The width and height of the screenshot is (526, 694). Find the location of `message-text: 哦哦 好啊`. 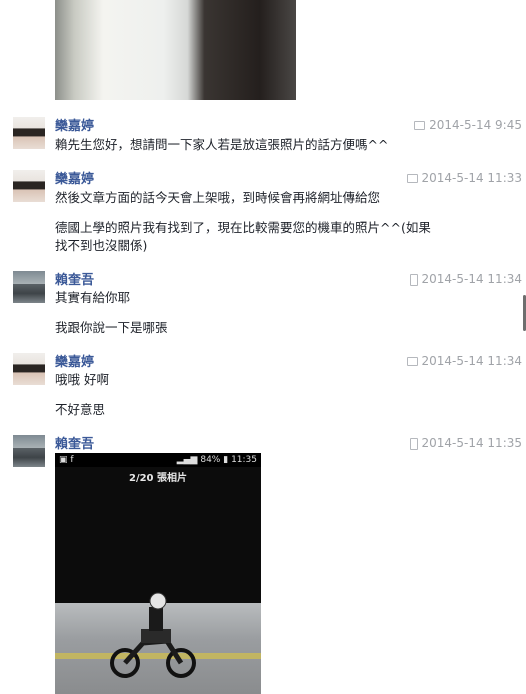

message-text: 哦哦 好啊 is located at coordinates (82, 379).